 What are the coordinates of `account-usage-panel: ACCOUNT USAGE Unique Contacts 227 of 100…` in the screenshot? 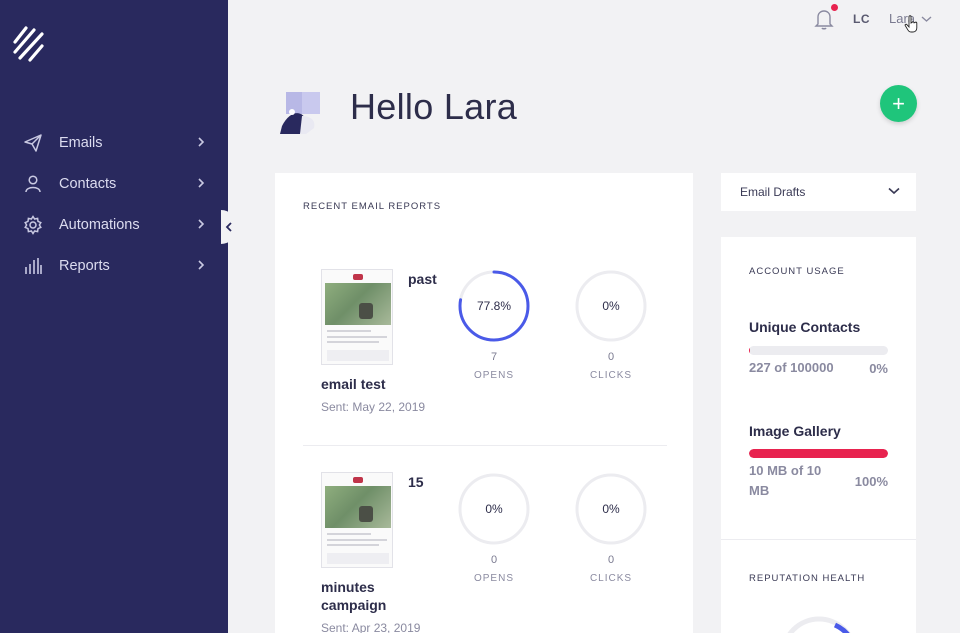 It's located at (818, 435).